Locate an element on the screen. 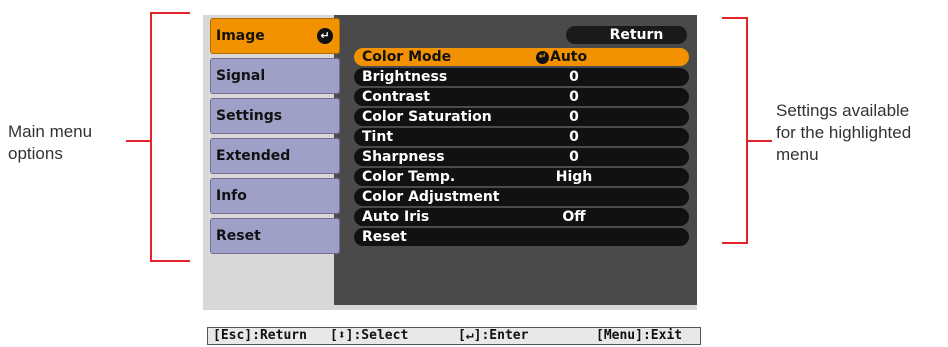  setting-row-contrast: Contrast 0 is located at coordinates (521, 97).